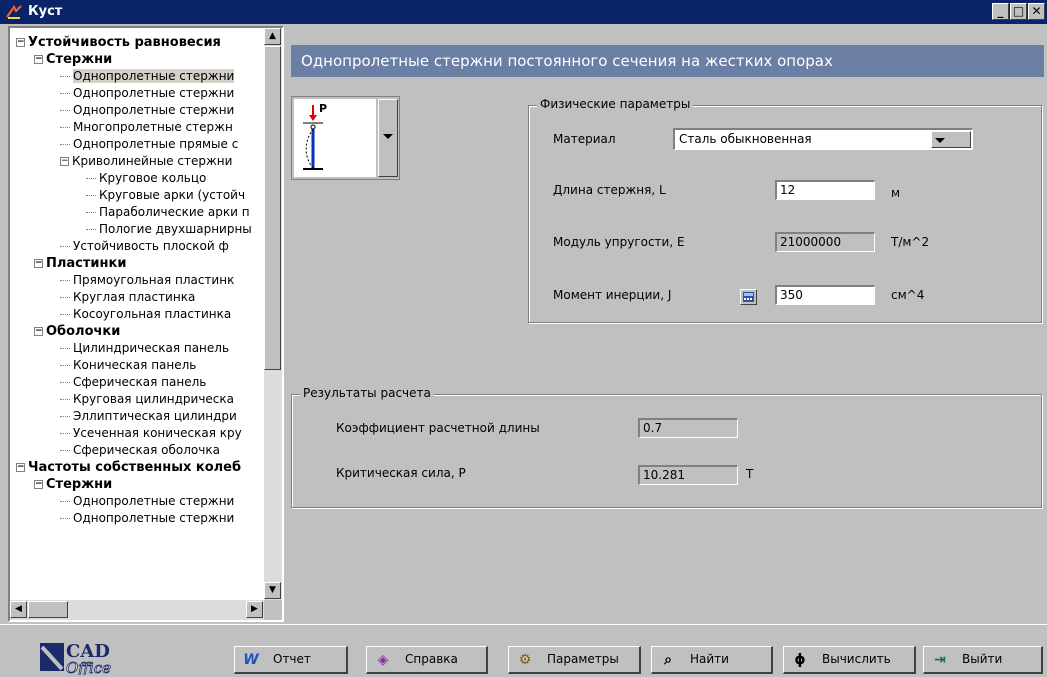  I want to click on tree-item-label: Усеченная коническая кру, so click(157, 433).